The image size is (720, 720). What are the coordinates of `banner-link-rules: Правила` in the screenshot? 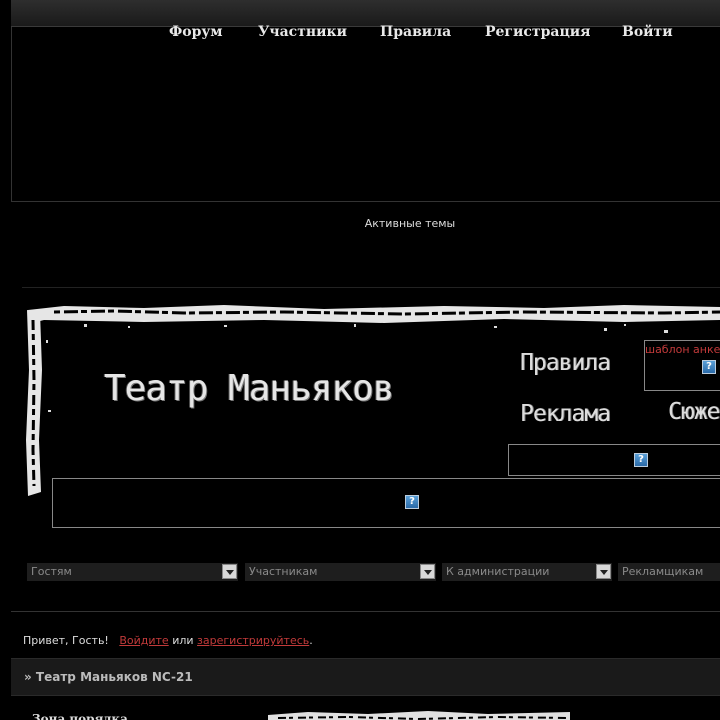 It's located at (565, 363).